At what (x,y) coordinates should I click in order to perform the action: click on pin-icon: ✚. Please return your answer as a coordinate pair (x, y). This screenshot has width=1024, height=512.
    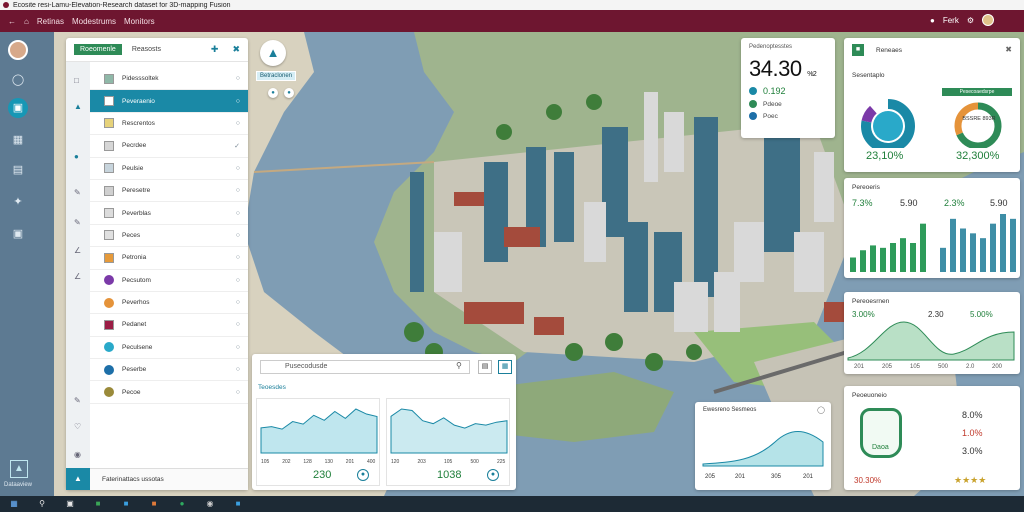
    Looking at the image, I should click on (215, 49).